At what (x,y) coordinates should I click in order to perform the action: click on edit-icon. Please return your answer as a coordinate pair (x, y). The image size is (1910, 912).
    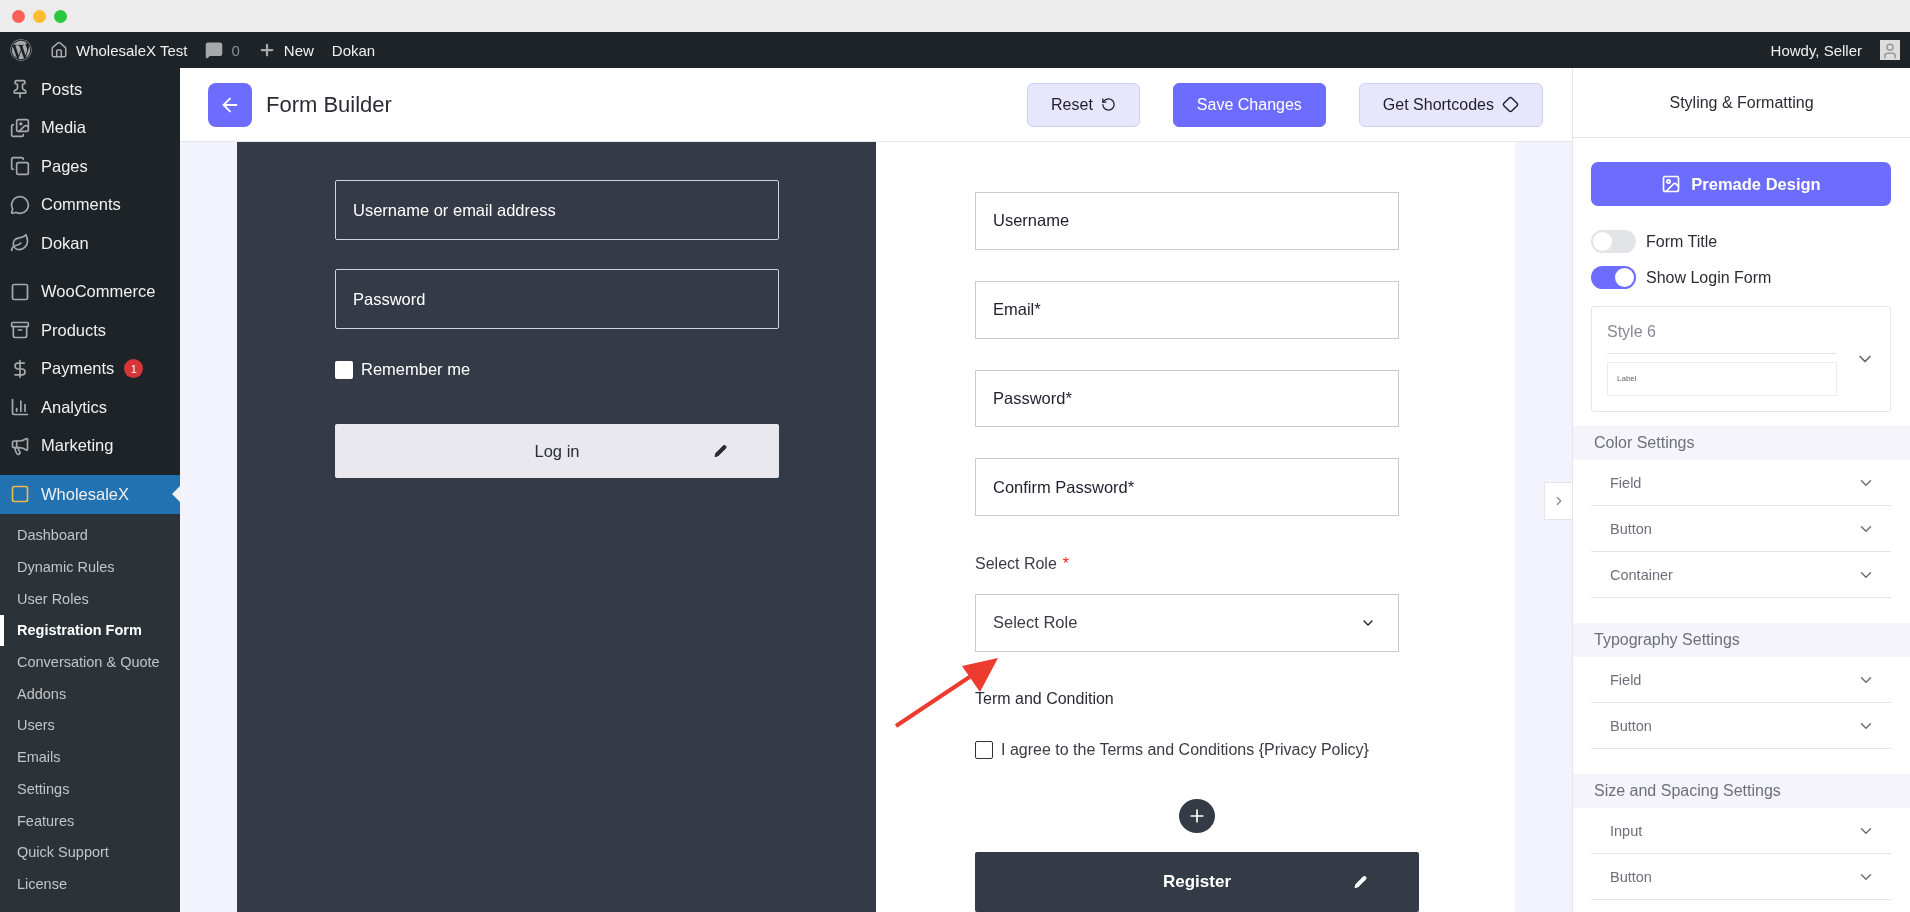
    Looking at the image, I should click on (720, 451).